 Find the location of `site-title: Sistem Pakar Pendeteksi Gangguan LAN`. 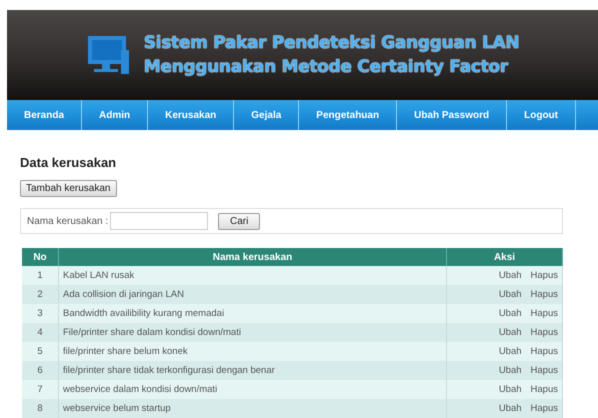

site-title: Sistem Pakar Pendeteksi Gangguan LAN is located at coordinates (332, 43).